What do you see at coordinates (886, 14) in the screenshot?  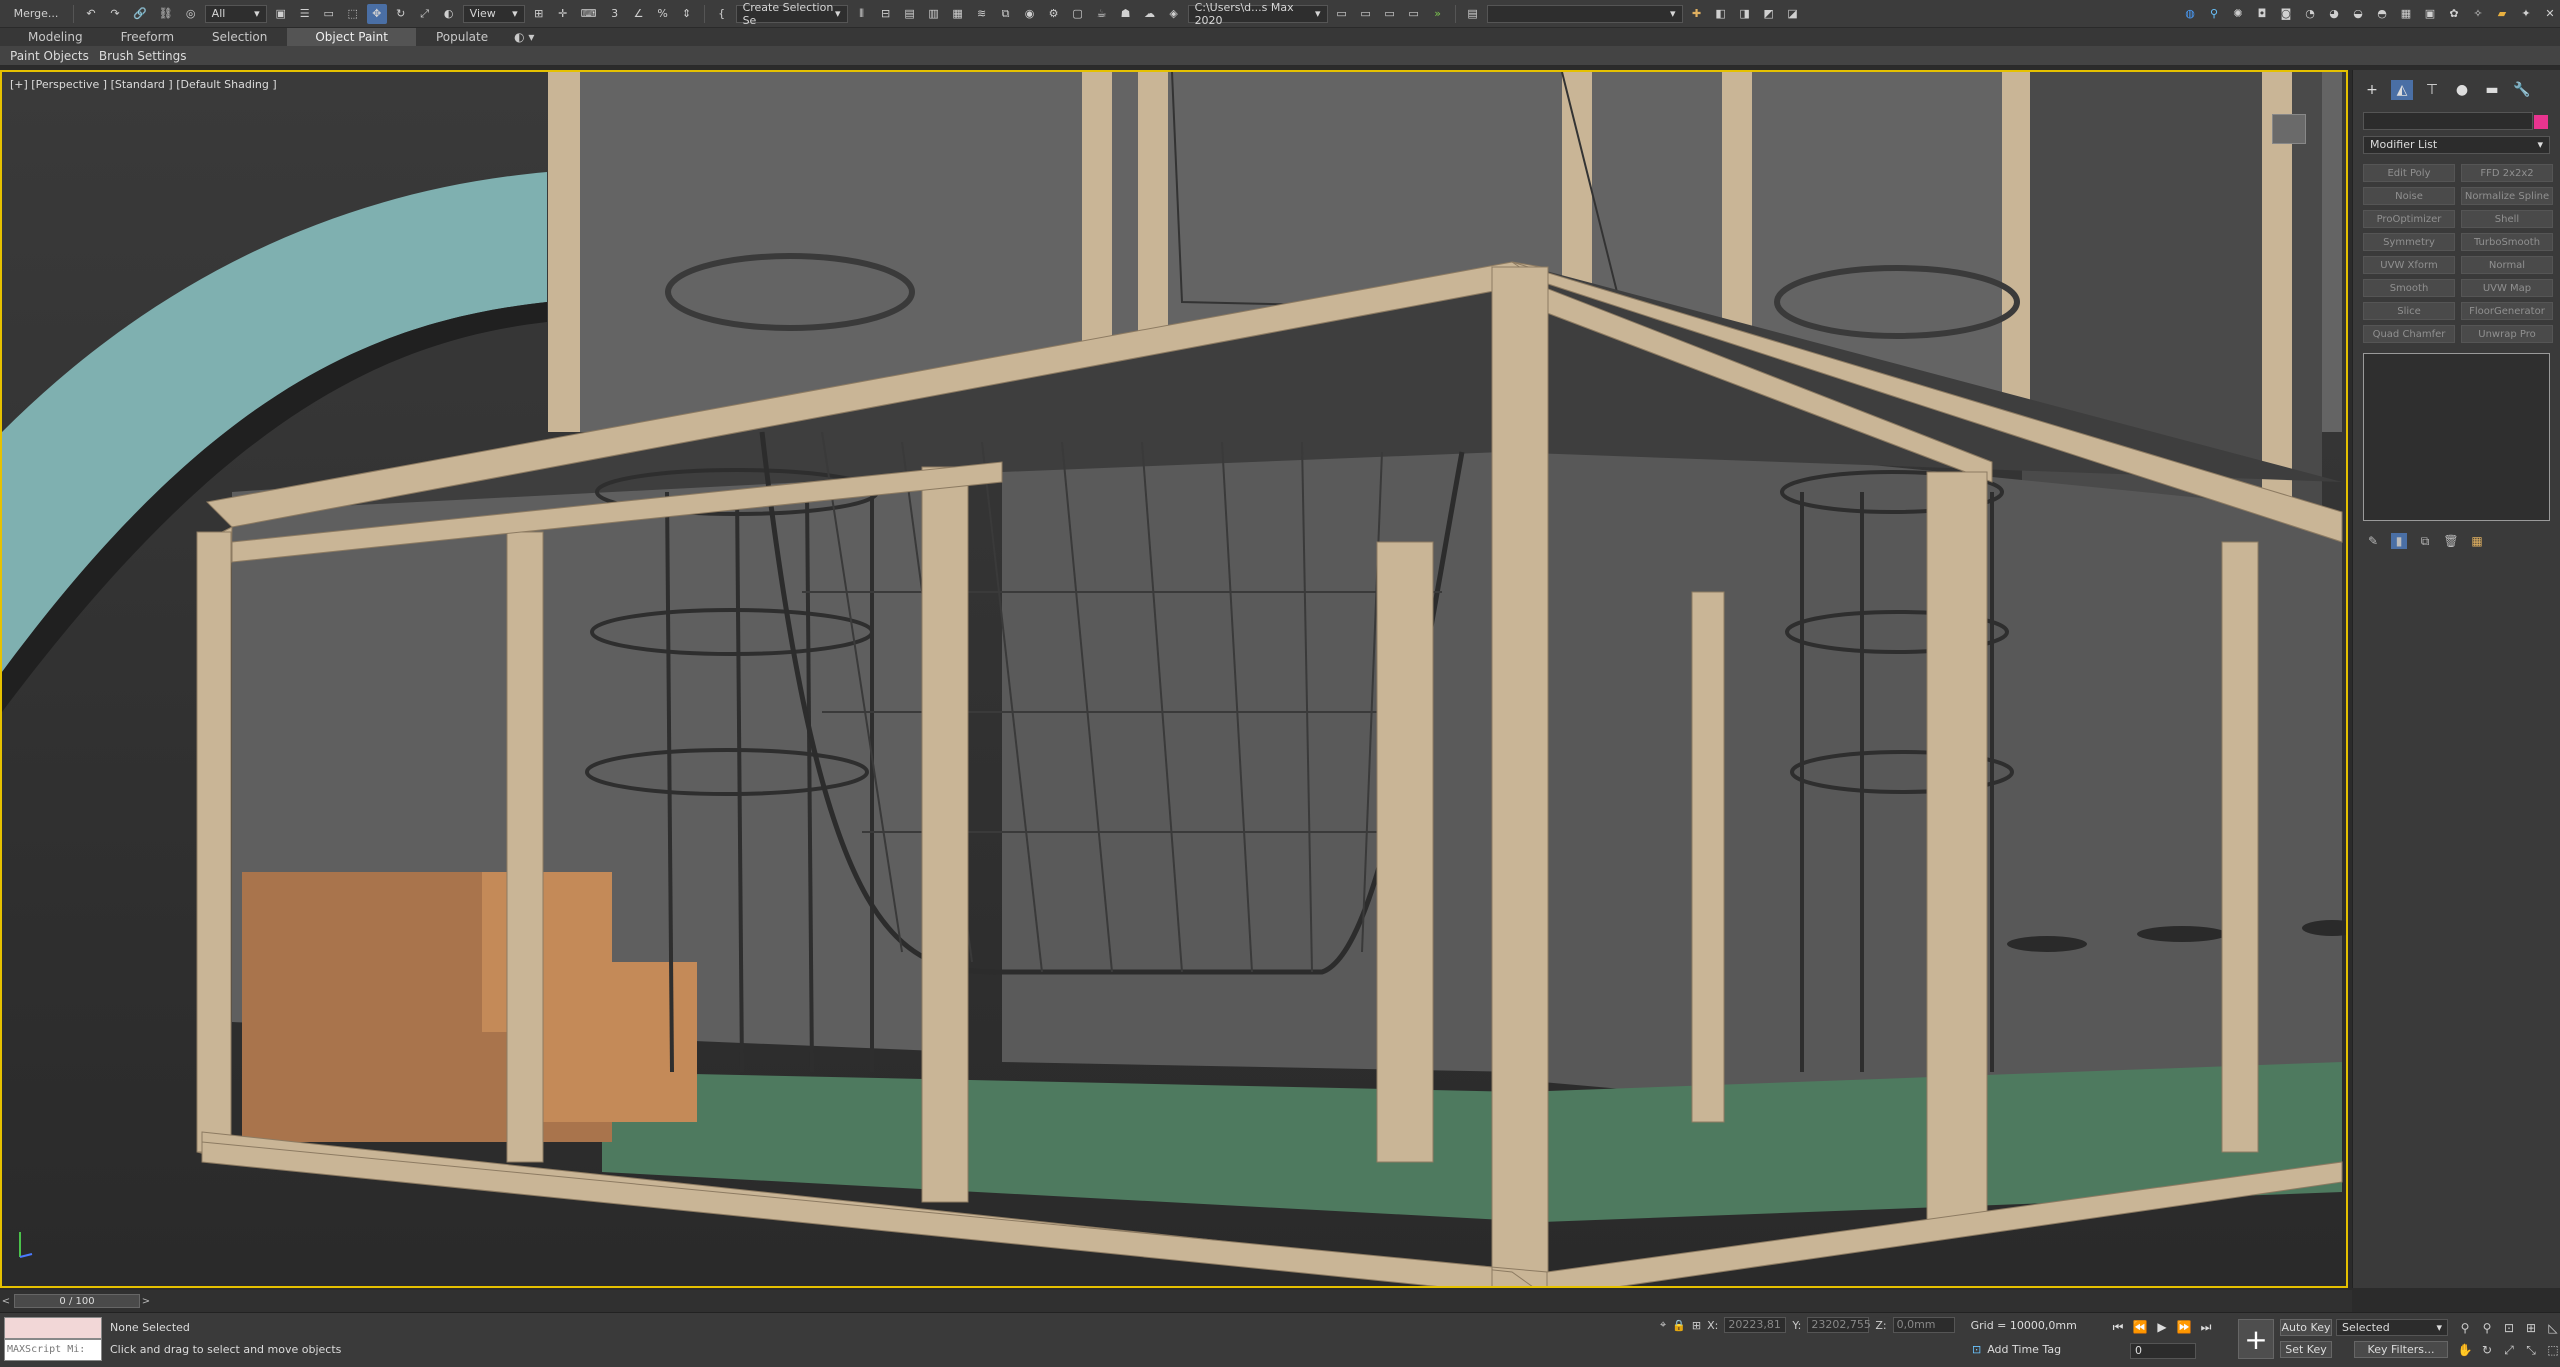 I see `align-icon: ⊟` at bounding box center [886, 14].